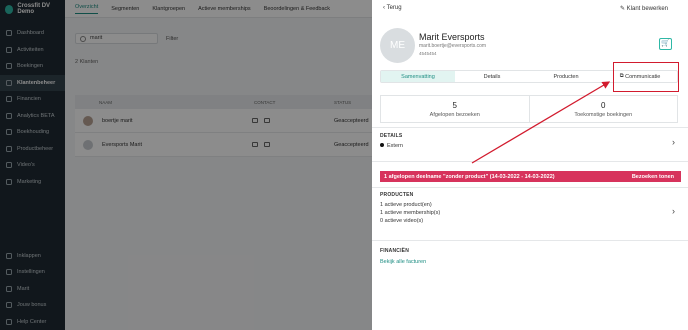  Describe the element at coordinates (395, 251) in the screenshot. I see `finance-title: FINANCIËN` at that location.